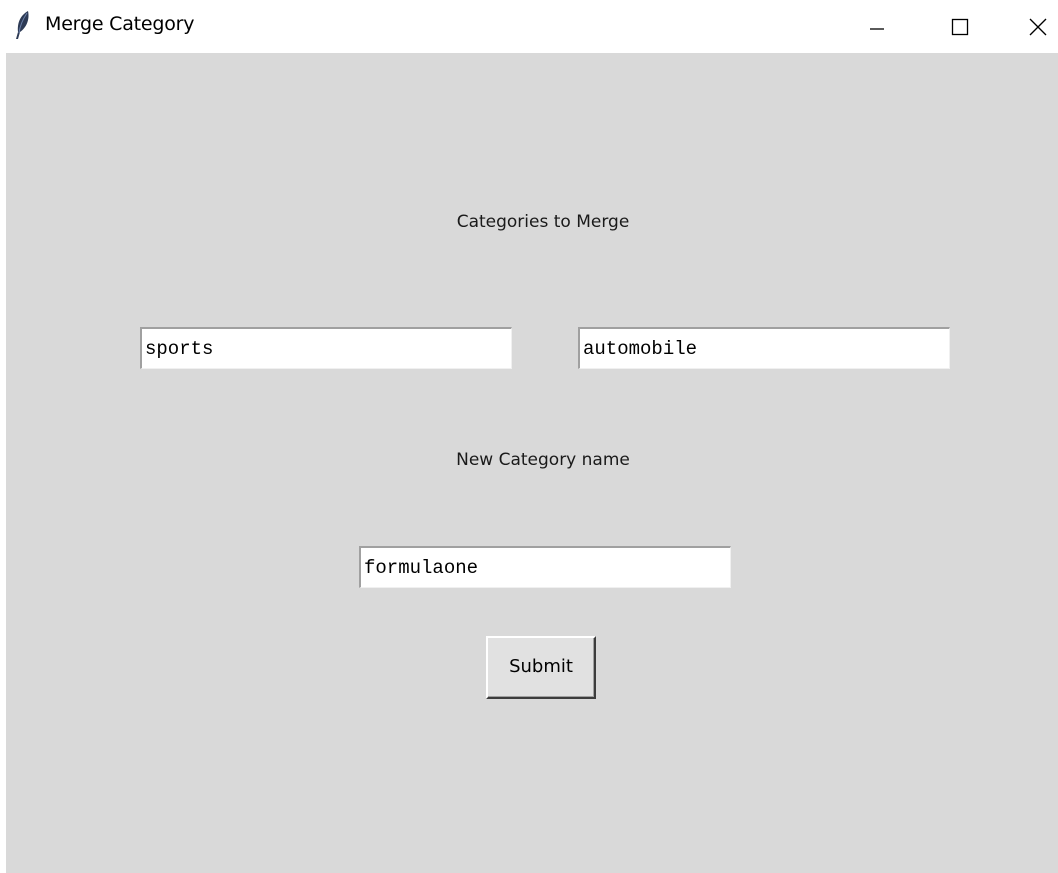  Describe the element at coordinates (545, 567) in the screenshot. I see `new-category-name-input` at that location.